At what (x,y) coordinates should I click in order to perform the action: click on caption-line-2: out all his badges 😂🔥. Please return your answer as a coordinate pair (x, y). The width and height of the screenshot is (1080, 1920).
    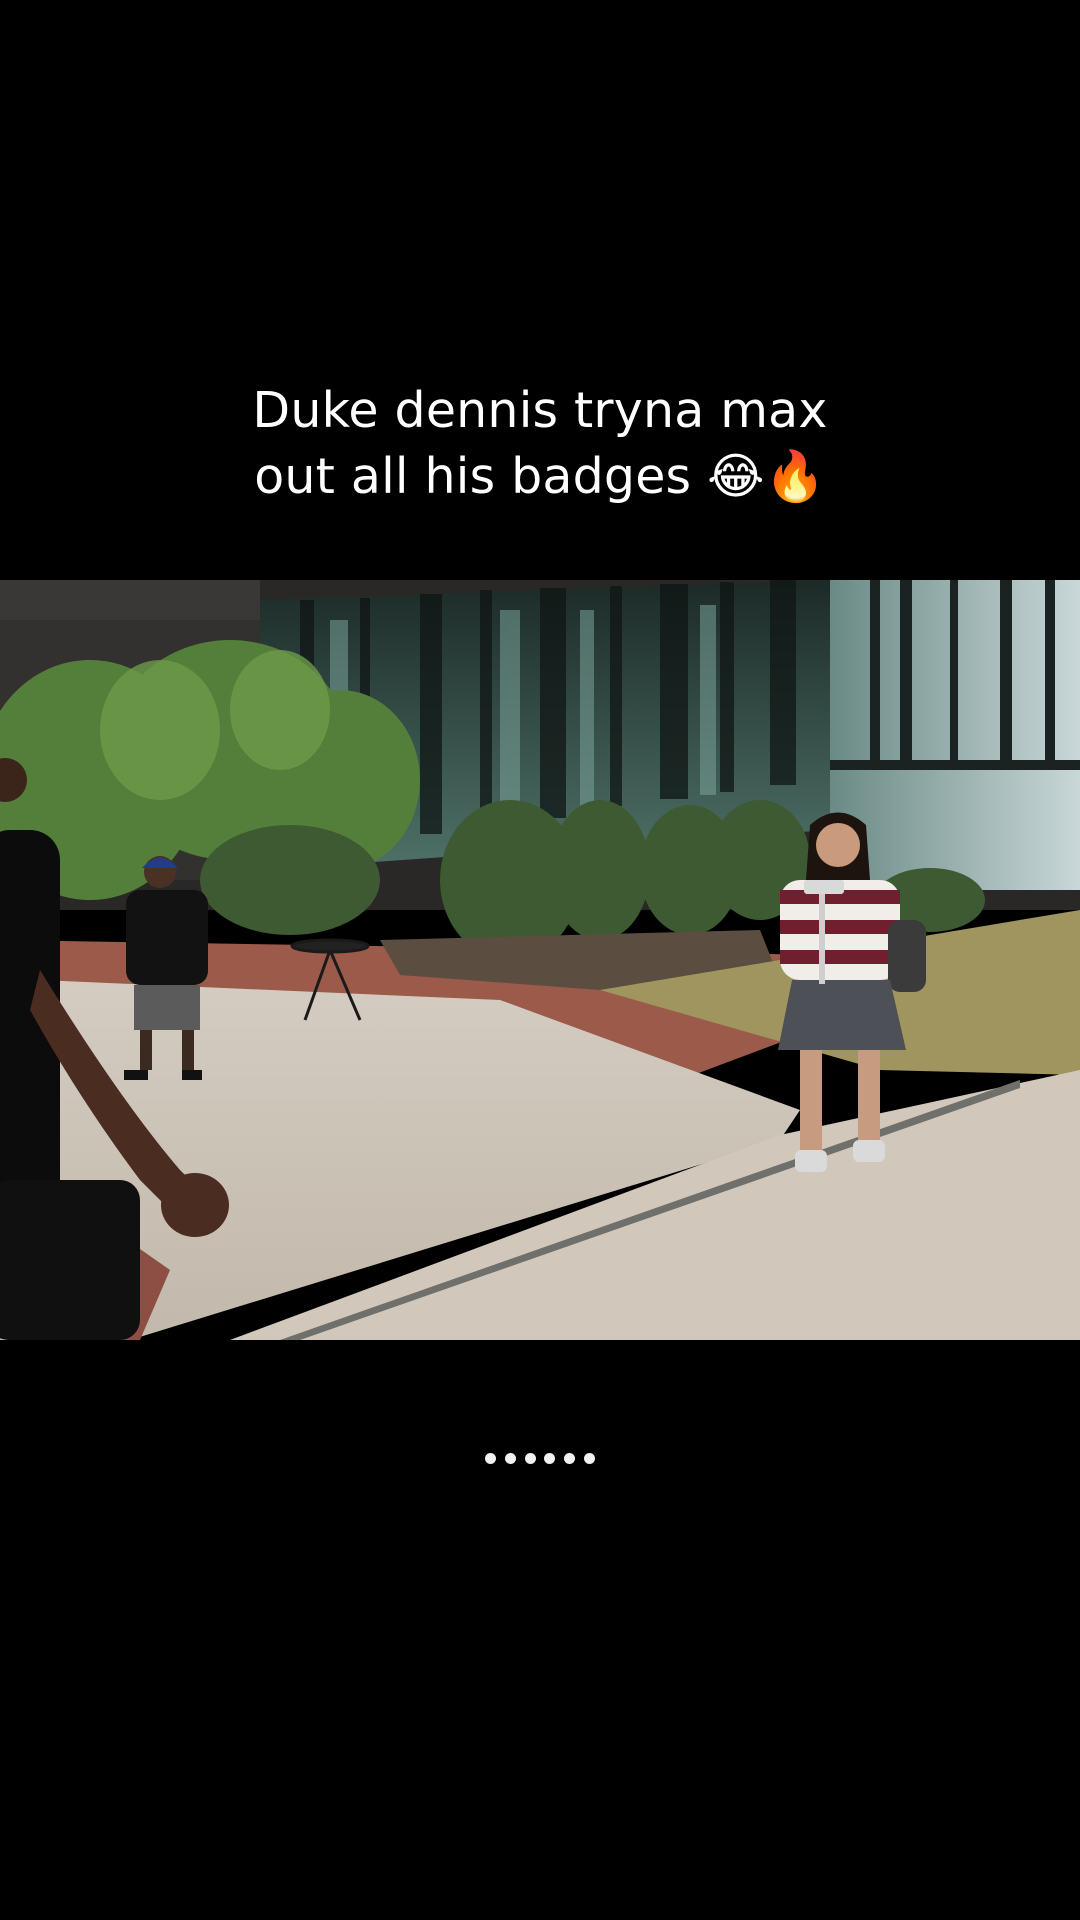
    Looking at the image, I should click on (540, 476).